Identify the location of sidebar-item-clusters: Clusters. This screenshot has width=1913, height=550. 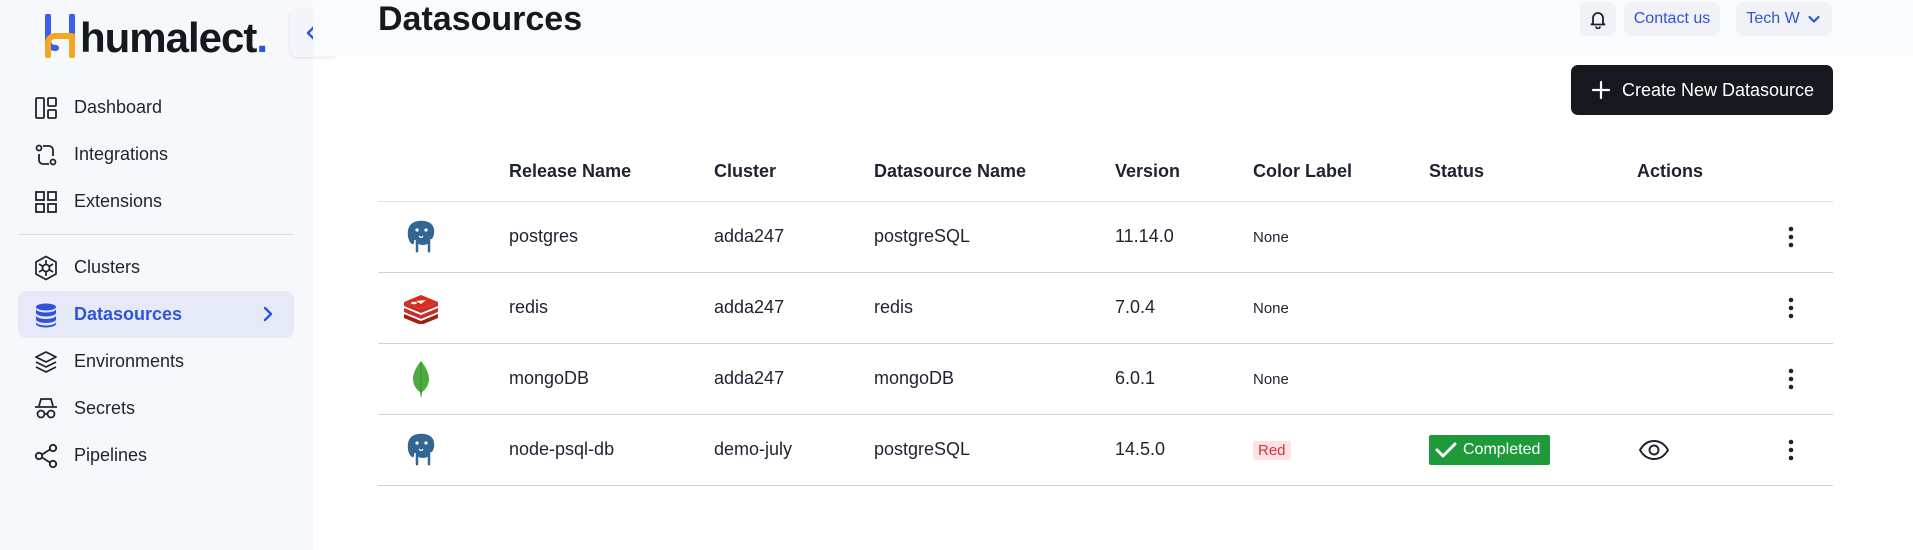
(156, 267).